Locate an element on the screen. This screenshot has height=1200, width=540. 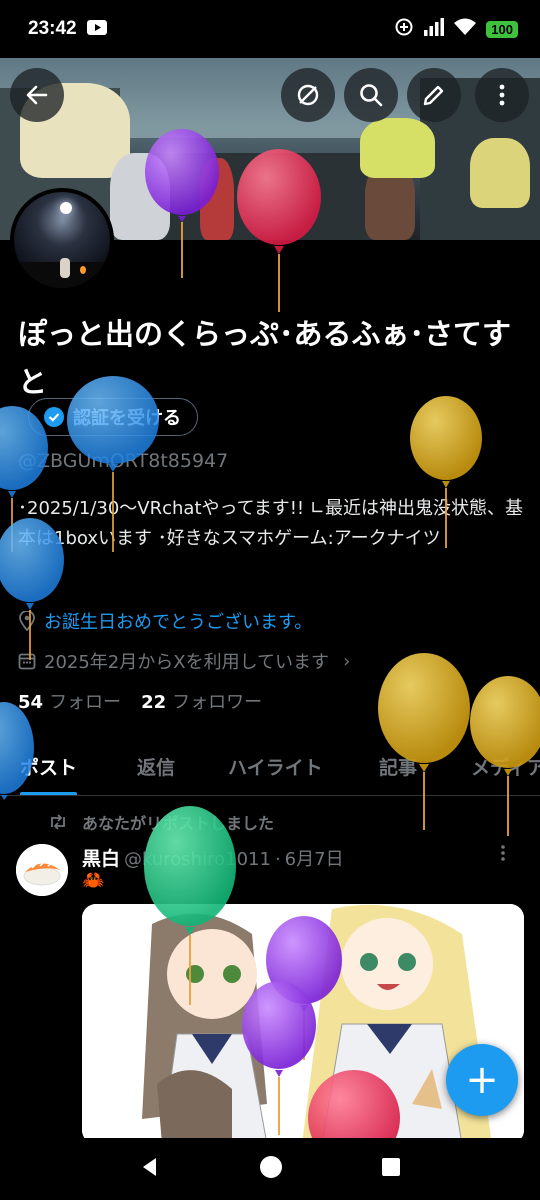
home-nav-icon is located at coordinates (271, 1169).